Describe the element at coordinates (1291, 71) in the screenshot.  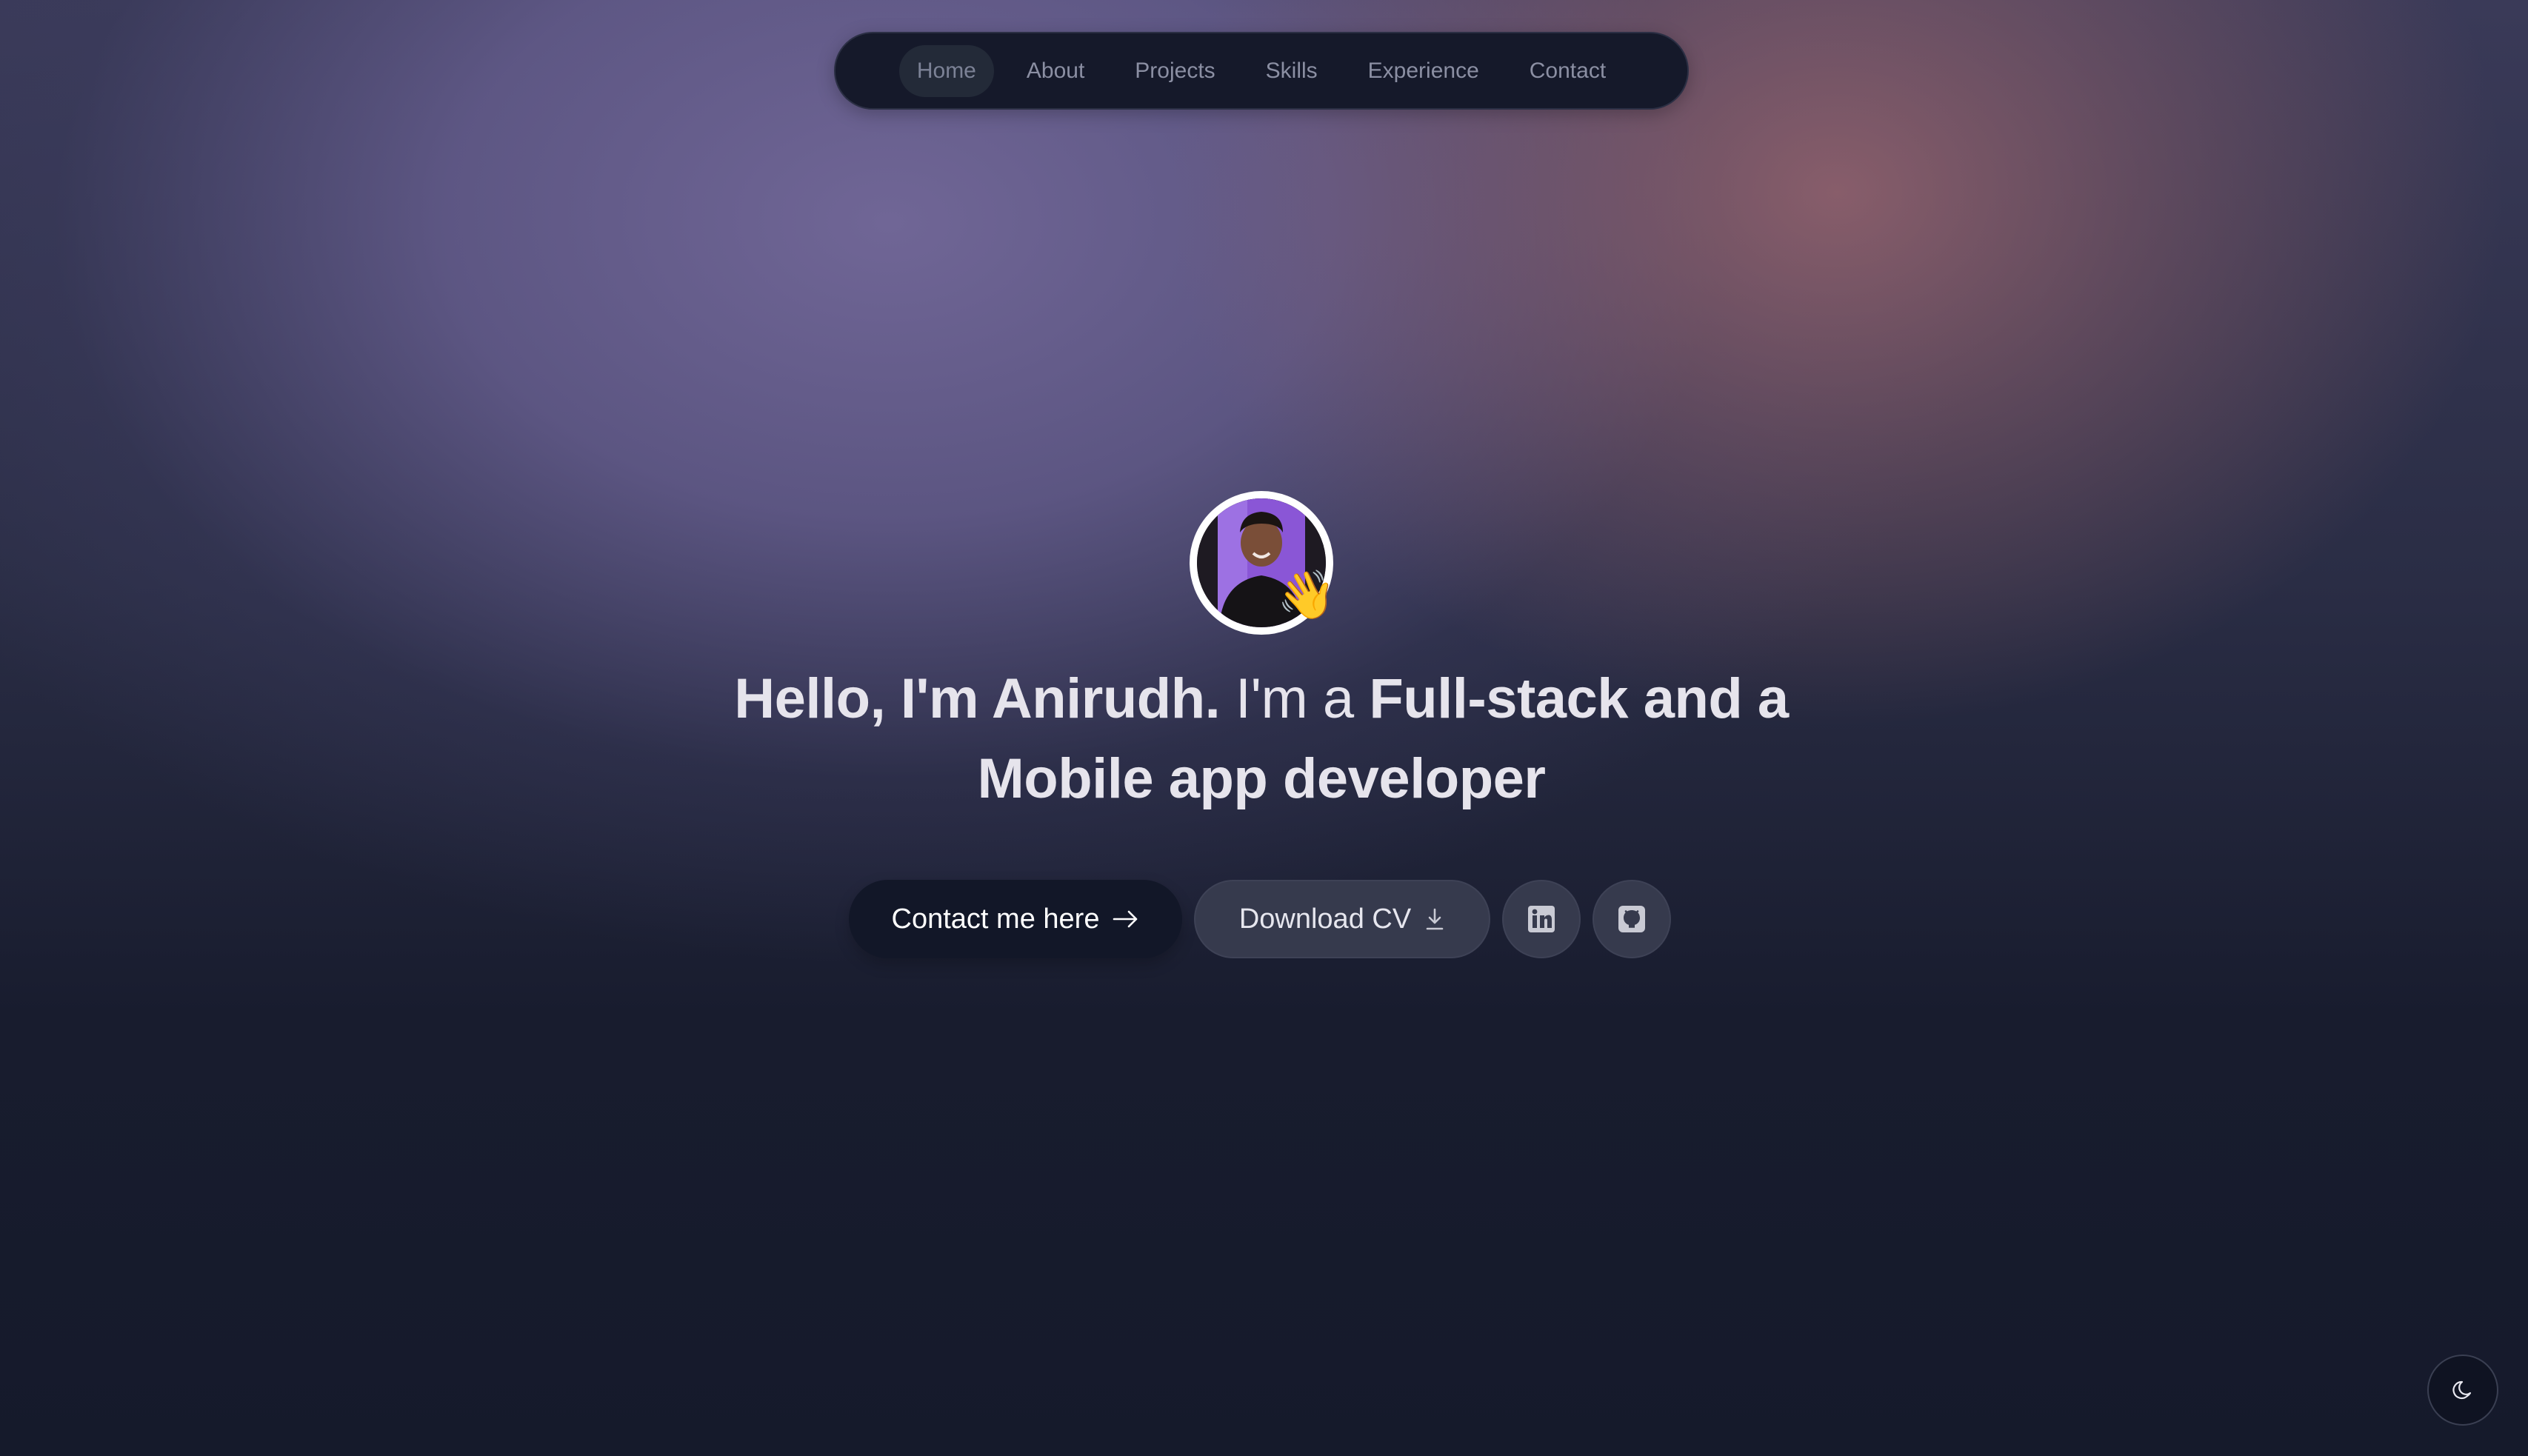
I see `nav-item-skills: Skills` at that location.